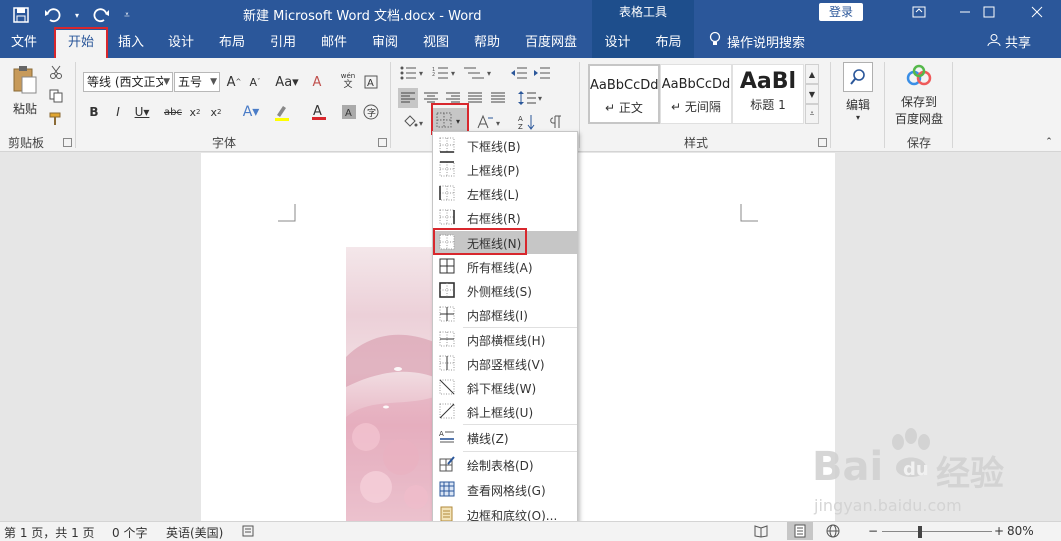 This screenshot has height=541, width=1061. I want to click on align-left-icon, so click(408, 98).